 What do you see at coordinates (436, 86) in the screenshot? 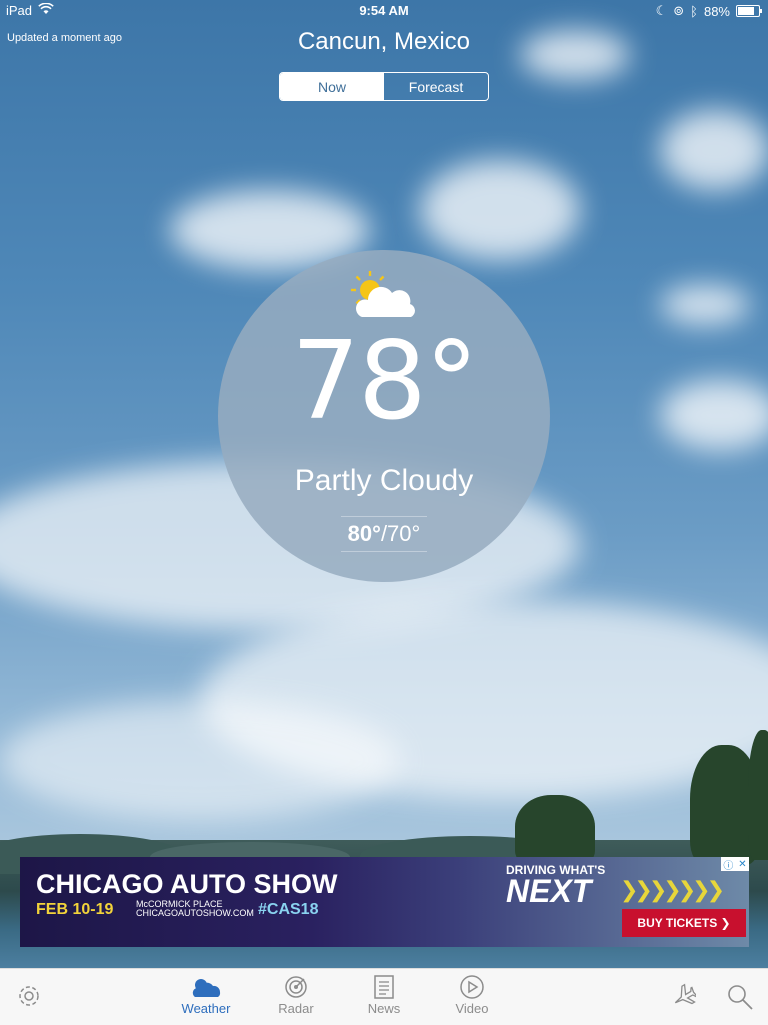
I see `tab-forecast: Forecast` at bounding box center [436, 86].